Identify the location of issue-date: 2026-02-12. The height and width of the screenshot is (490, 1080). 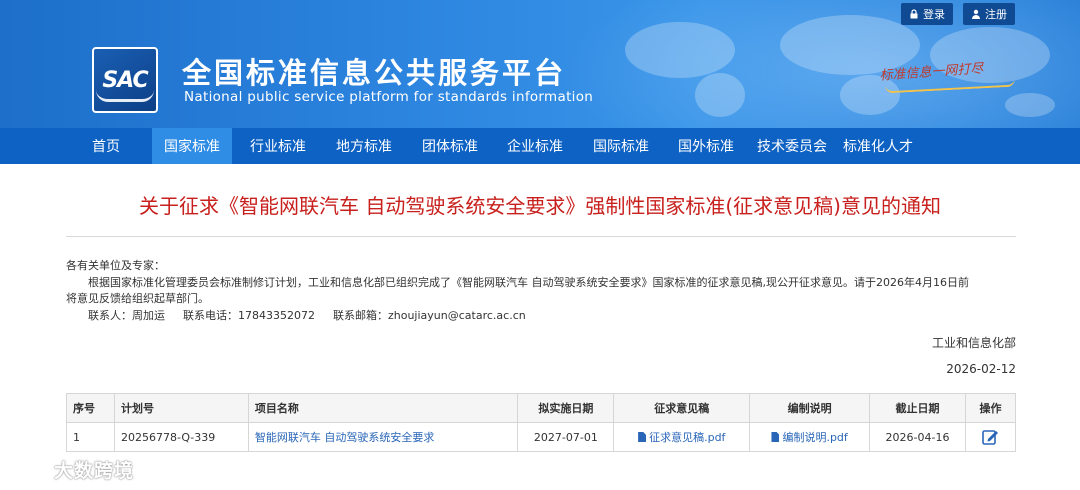
(981, 369).